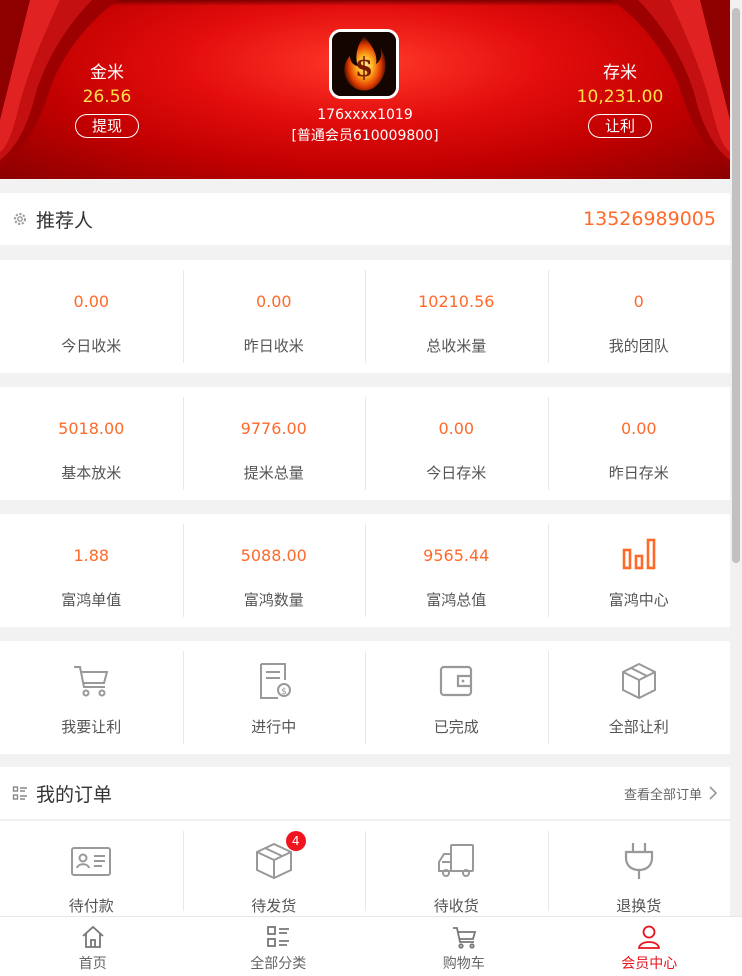 Image resolution: width=742 pixels, height=976 pixels. I want to click on stat-label: 基本放米, so click(91, 473).